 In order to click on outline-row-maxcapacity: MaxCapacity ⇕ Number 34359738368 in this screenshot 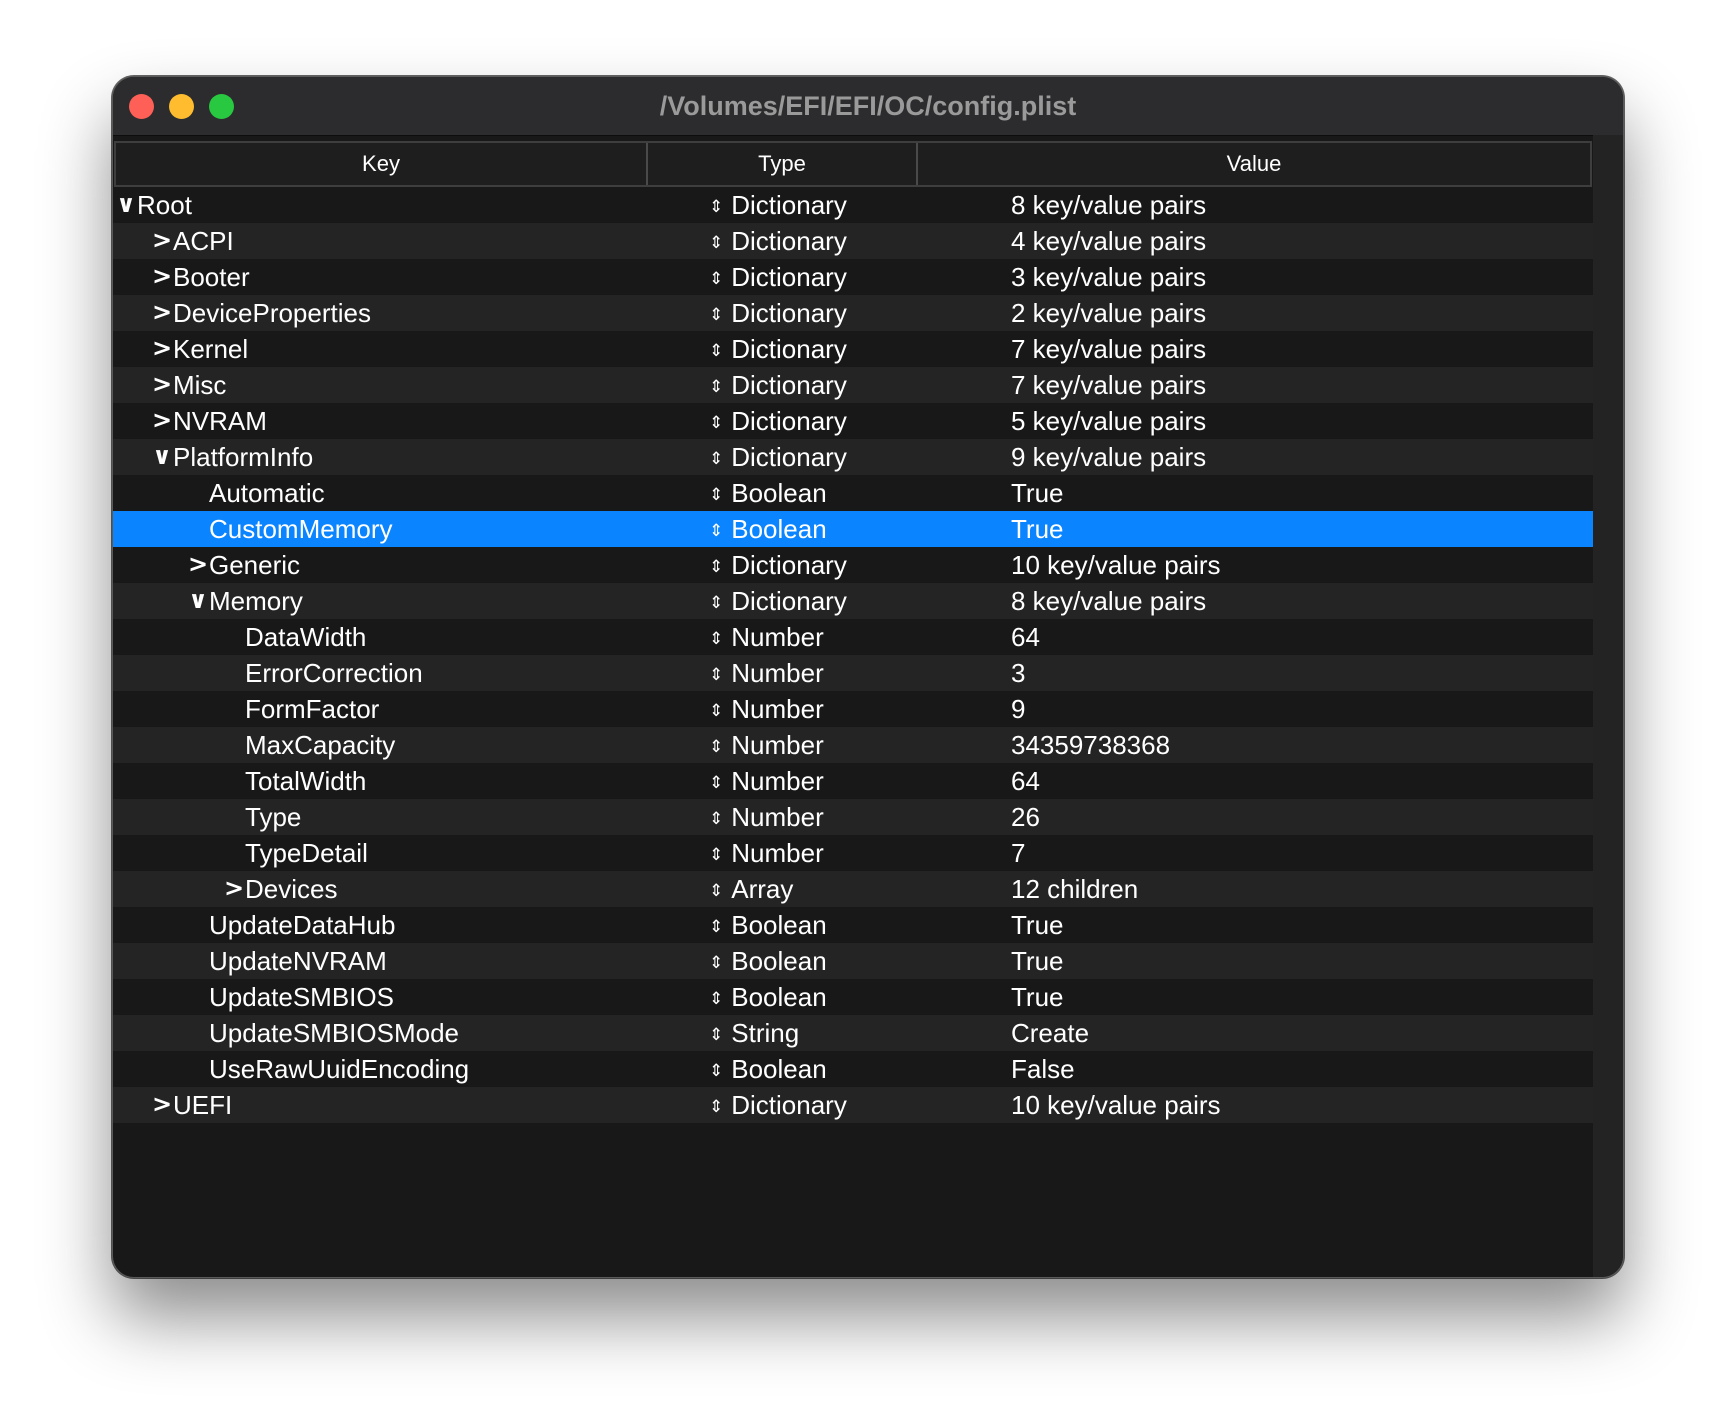, I will do `click(853, 745)`.